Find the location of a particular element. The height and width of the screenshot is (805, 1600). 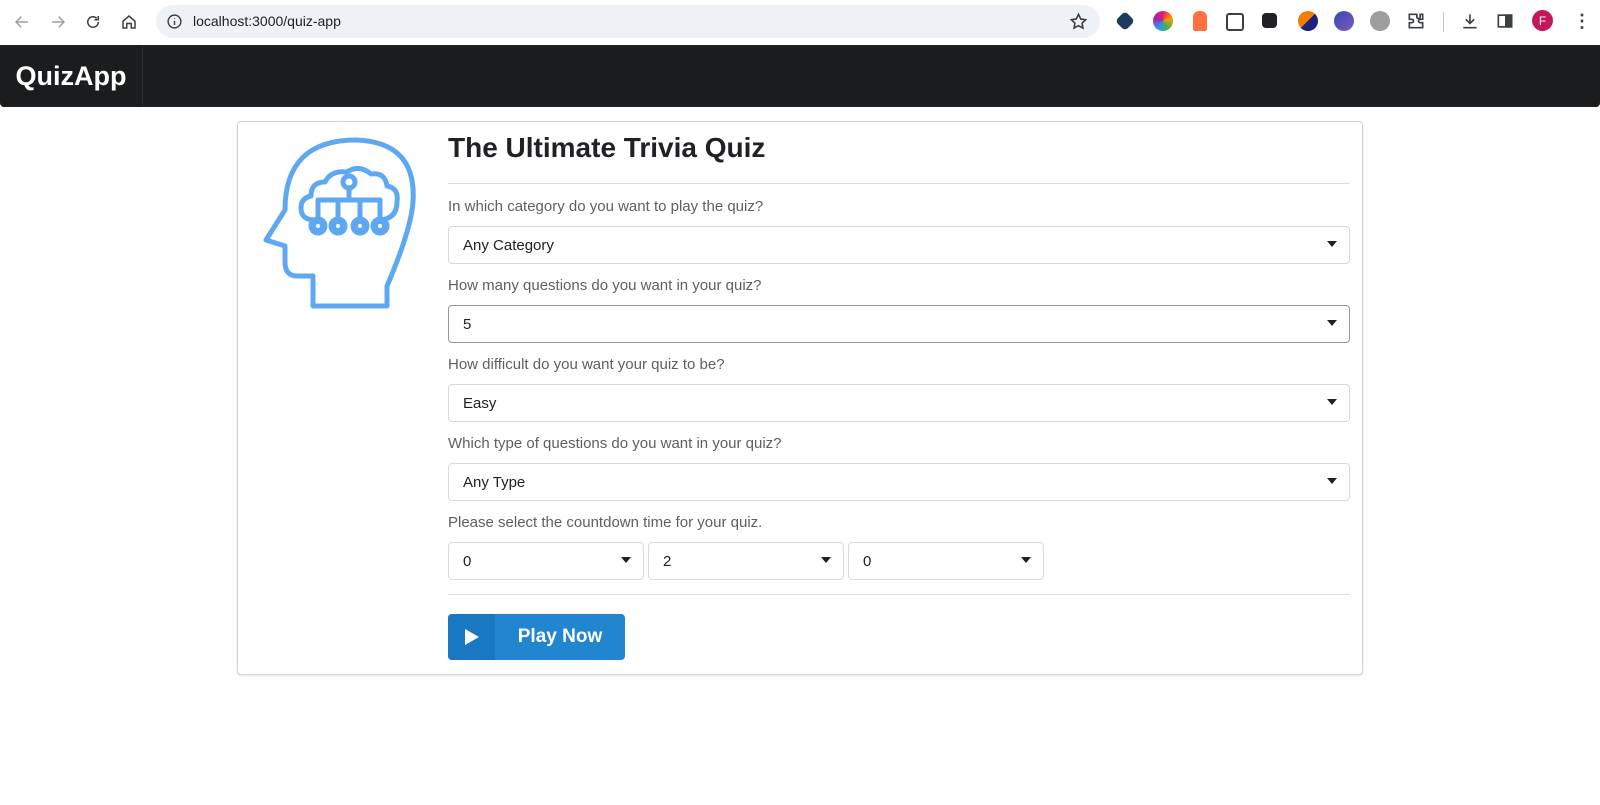

category-select: Any Category is located at coordinates (899, 245).